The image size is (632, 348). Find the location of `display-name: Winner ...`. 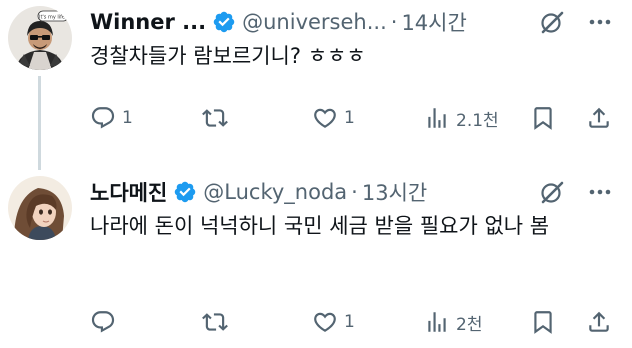

display-name: Winner ... is located at coordinates (148, 22).